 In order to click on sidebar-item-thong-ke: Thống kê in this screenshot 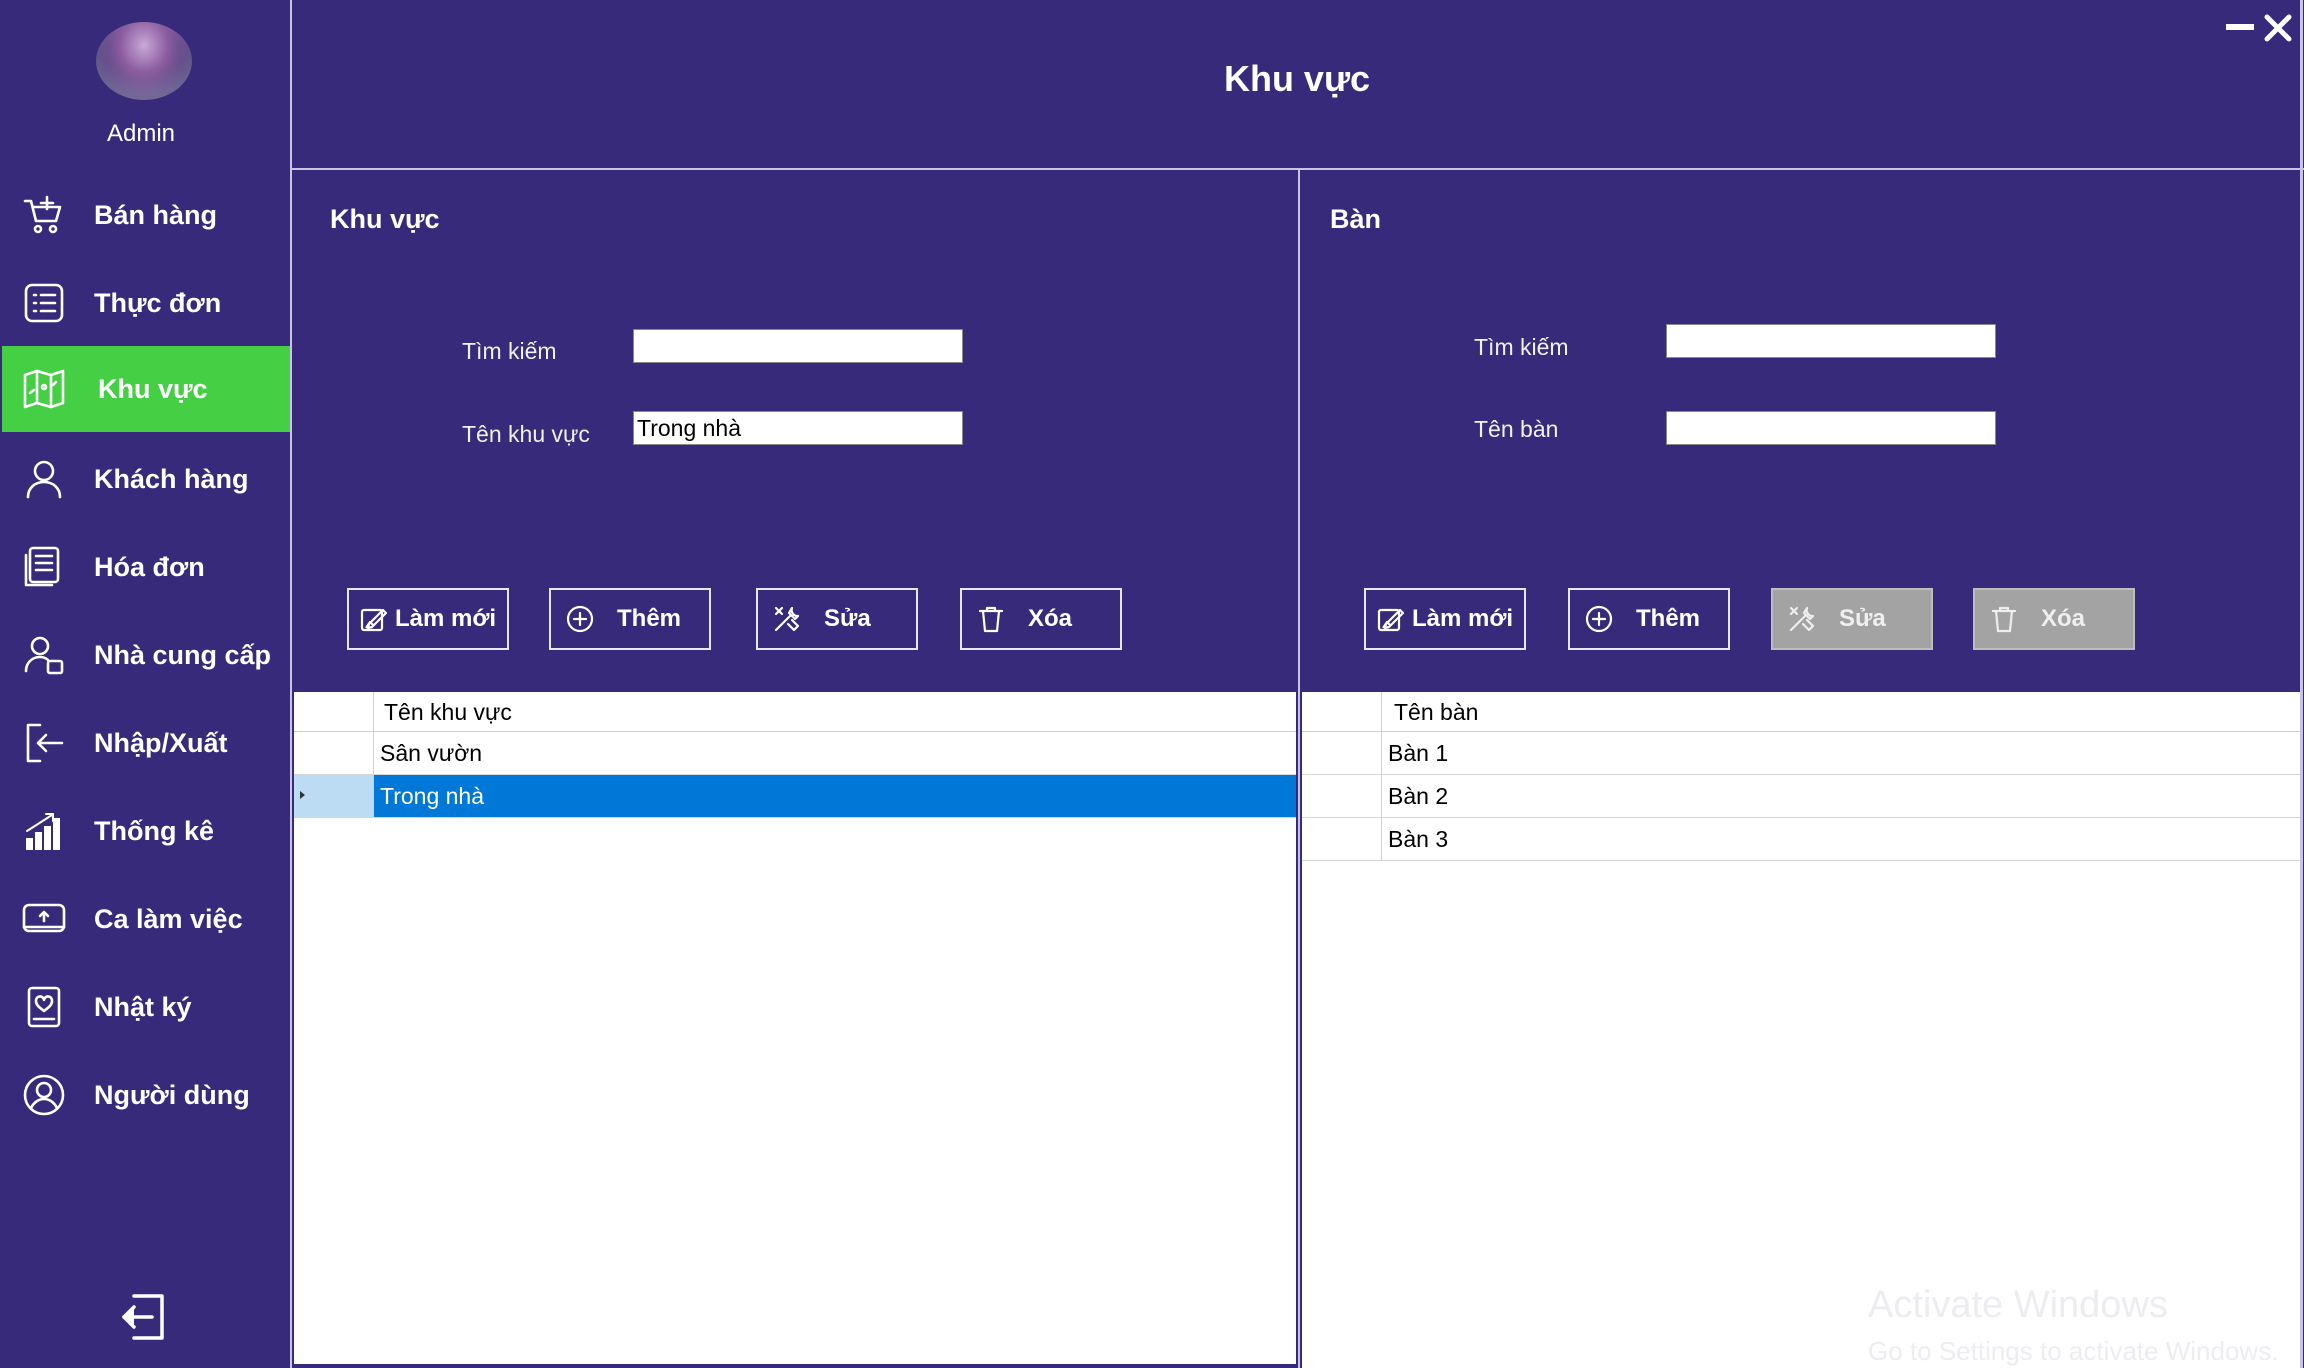, I will do `click(146, 831)`.